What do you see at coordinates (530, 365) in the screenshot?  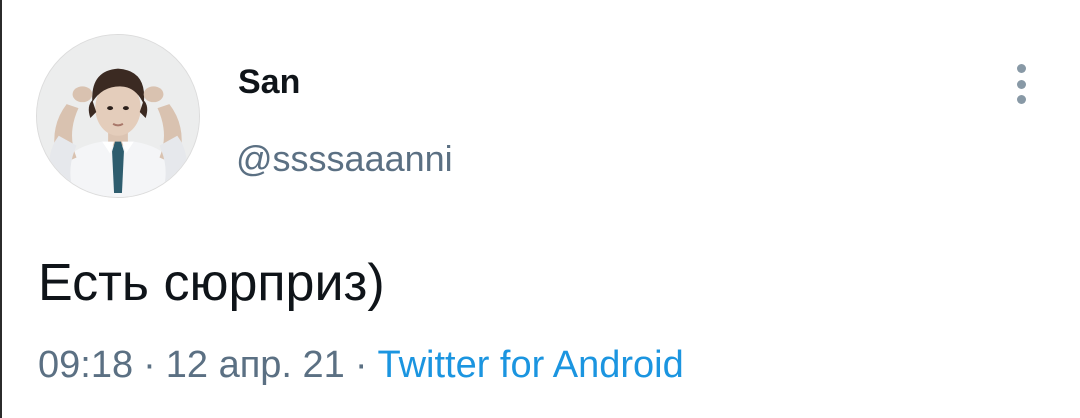 I see `tweet-source-link: Twitter for Android` at bounding box center [530, 365].